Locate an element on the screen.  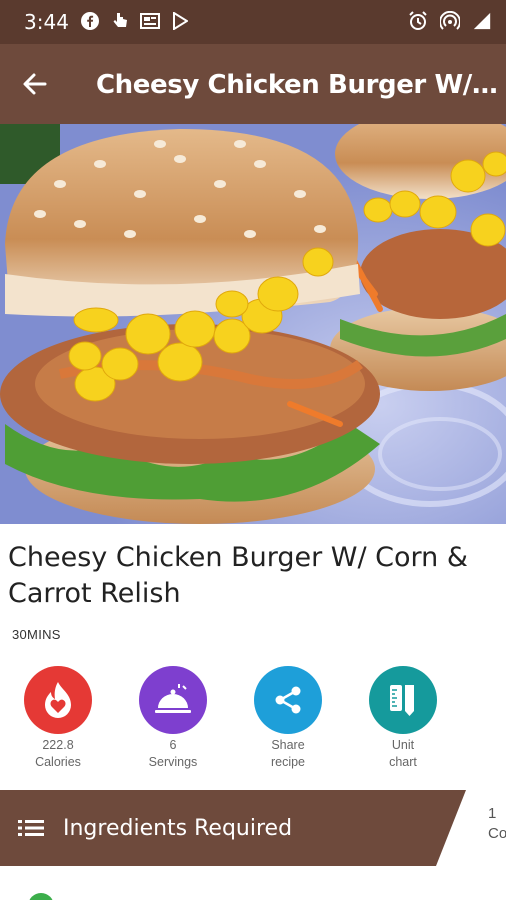
cooking-steps-tab-line2: Co is located at coordinates (497, 833).